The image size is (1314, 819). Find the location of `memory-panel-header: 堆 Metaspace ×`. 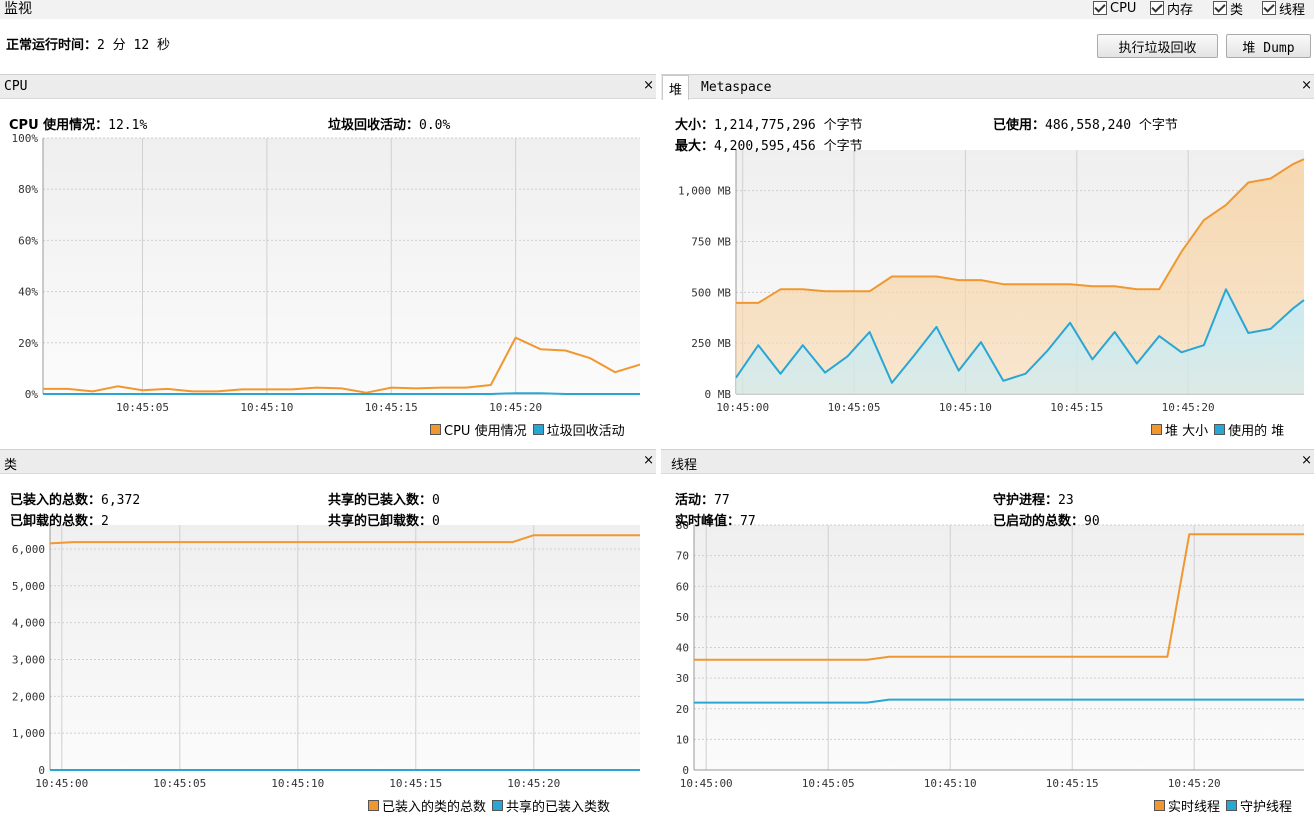

memory-panel-header: 堆 Metaspace × is located at coordinates (987, 87).